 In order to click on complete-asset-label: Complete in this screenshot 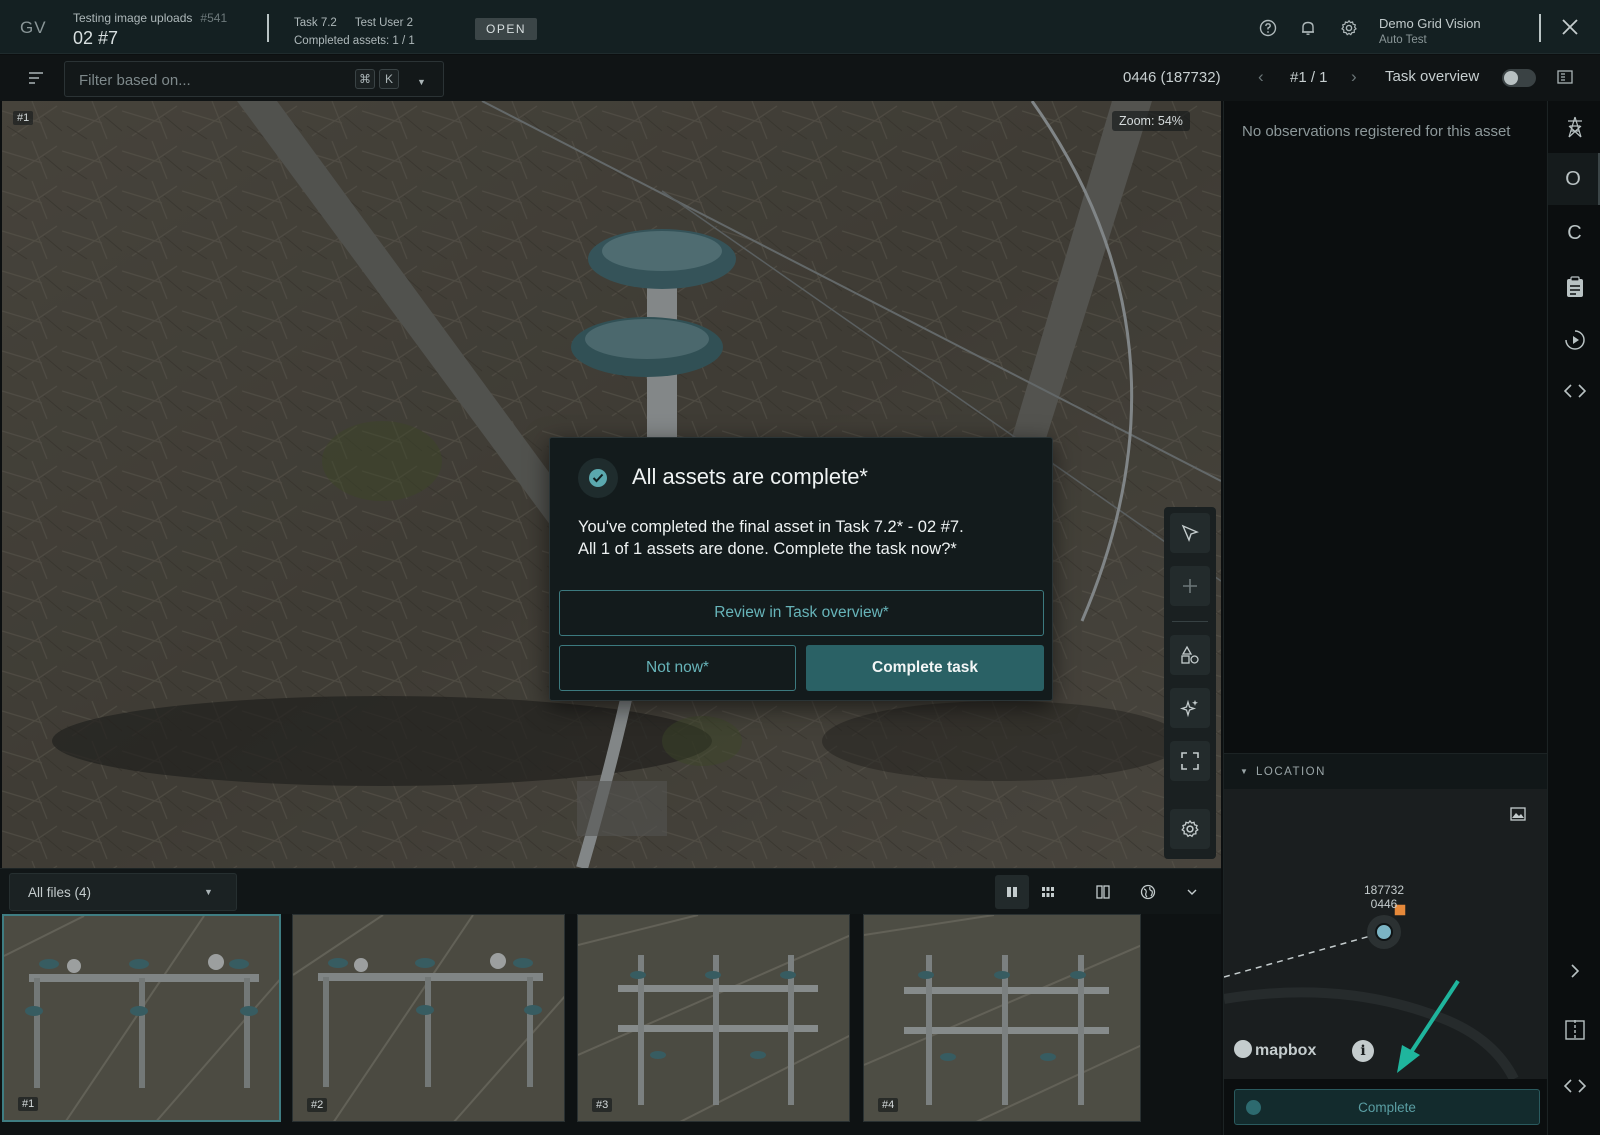, I will do `click(1387, 1107)`.